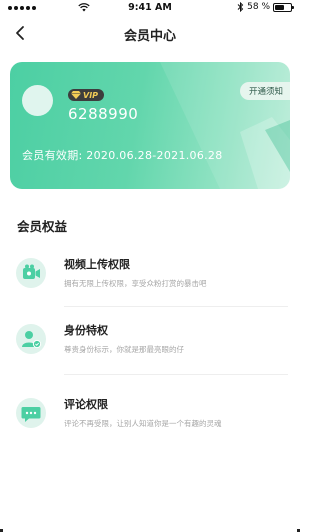 This screenshot has height=532, width=320. Describe the element at coordinates (37, 100) in the screenshot. I see `avatar` at that location.